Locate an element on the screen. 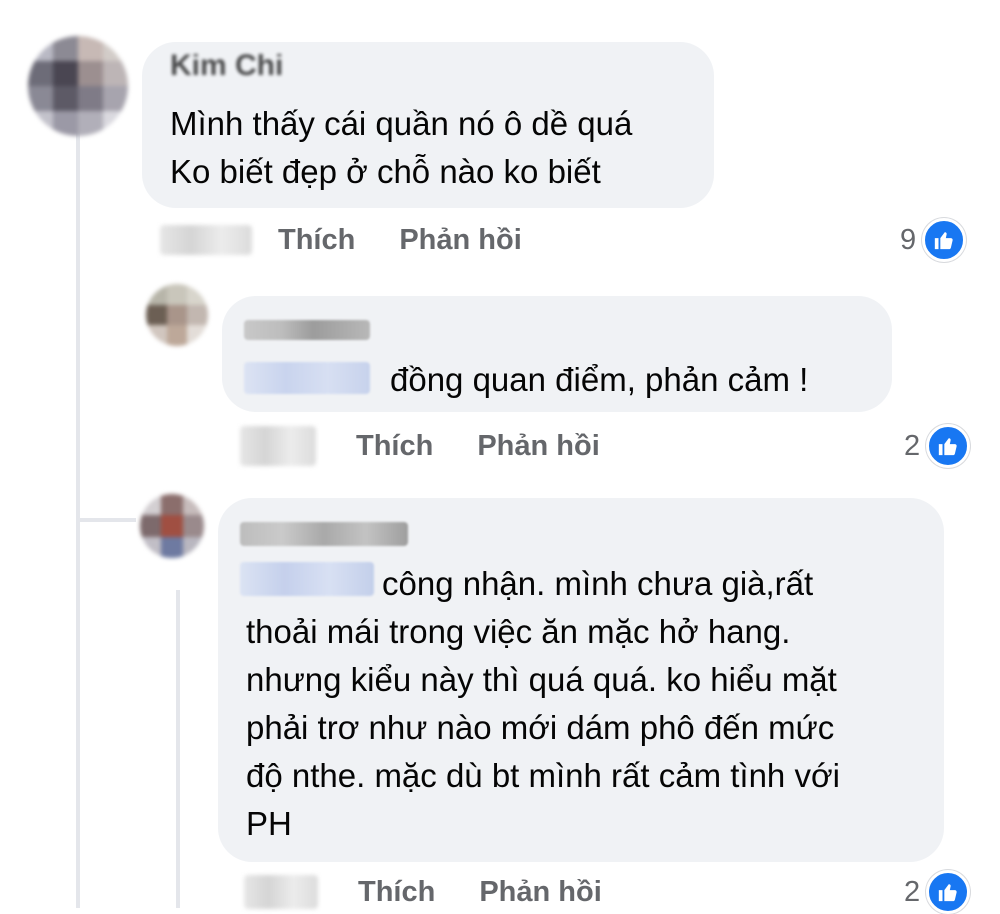 Image resolution: width=1000 pixels, height=914 pixels. thread-line-reply is located at coordinates (178, 749).